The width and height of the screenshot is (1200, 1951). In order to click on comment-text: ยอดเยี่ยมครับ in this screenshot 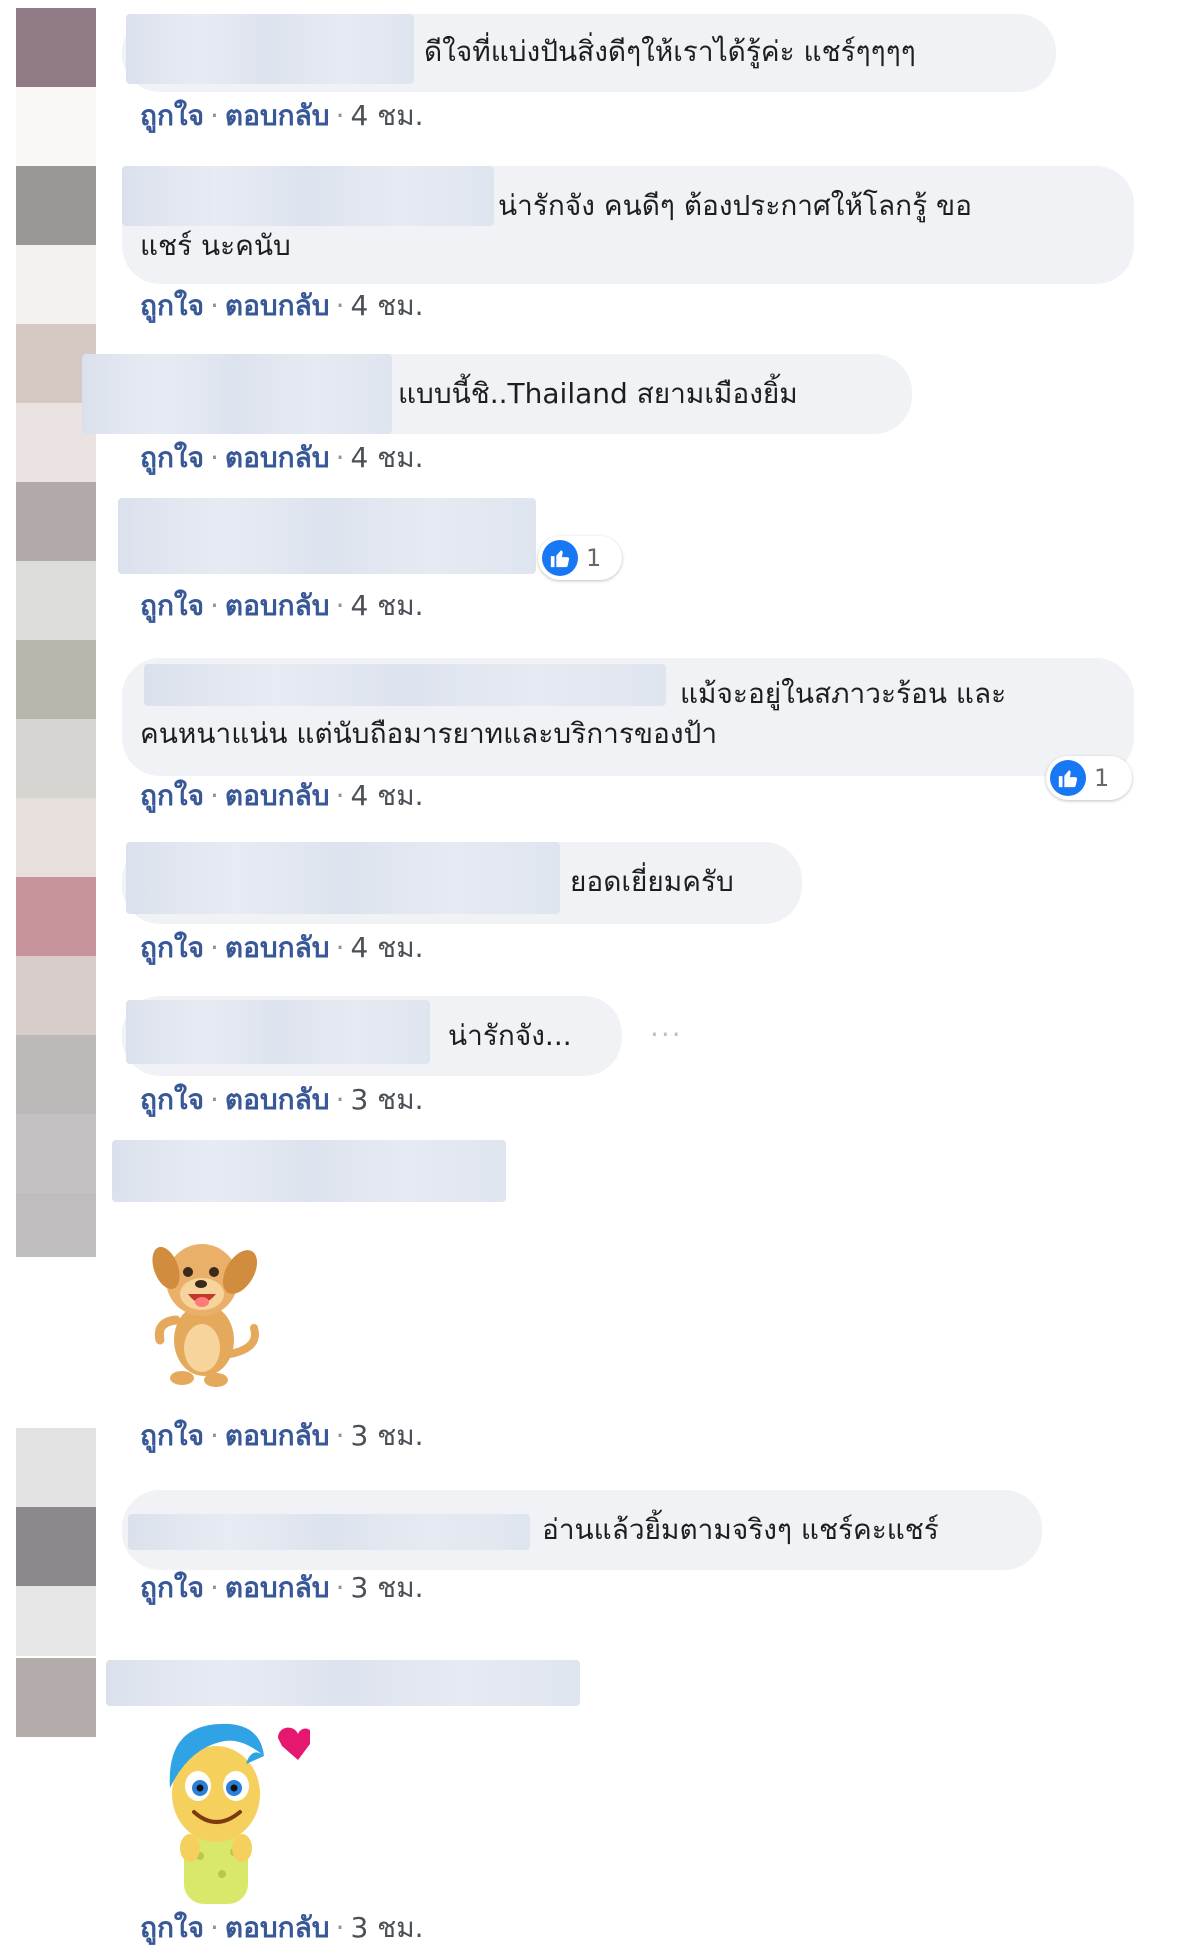, I will do `click(652, 881)`.